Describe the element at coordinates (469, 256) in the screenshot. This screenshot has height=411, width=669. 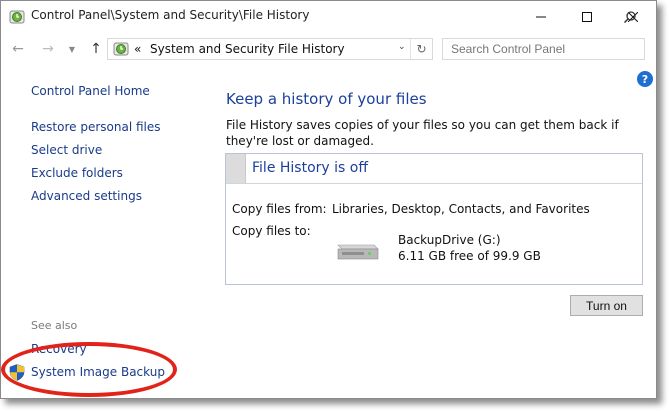
I see `backup-drive-free-space: 6.11 GB free of 99.9 GB` at that location.